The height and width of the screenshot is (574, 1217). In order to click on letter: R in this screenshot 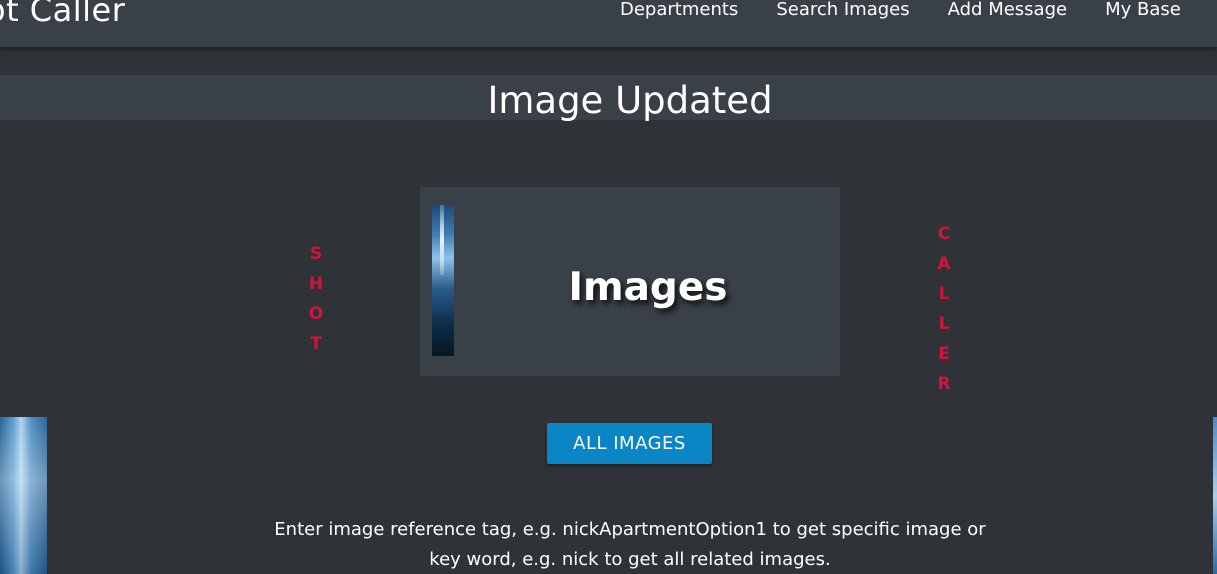, I will do `click(944, 384)`.